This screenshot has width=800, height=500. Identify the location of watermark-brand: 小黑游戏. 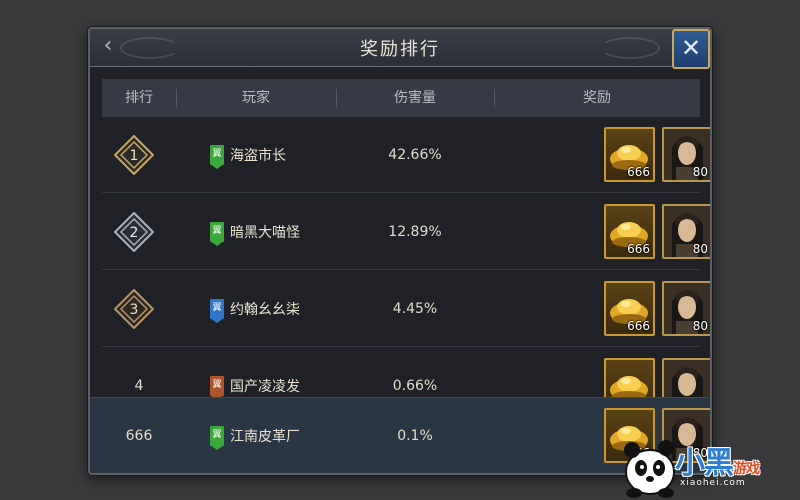
(717, 460).